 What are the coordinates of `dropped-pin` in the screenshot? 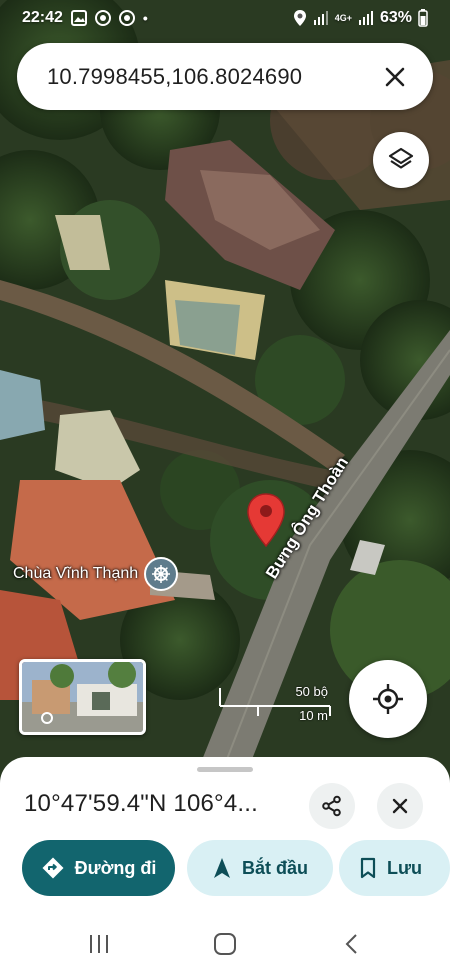 It's located at (266, 522).